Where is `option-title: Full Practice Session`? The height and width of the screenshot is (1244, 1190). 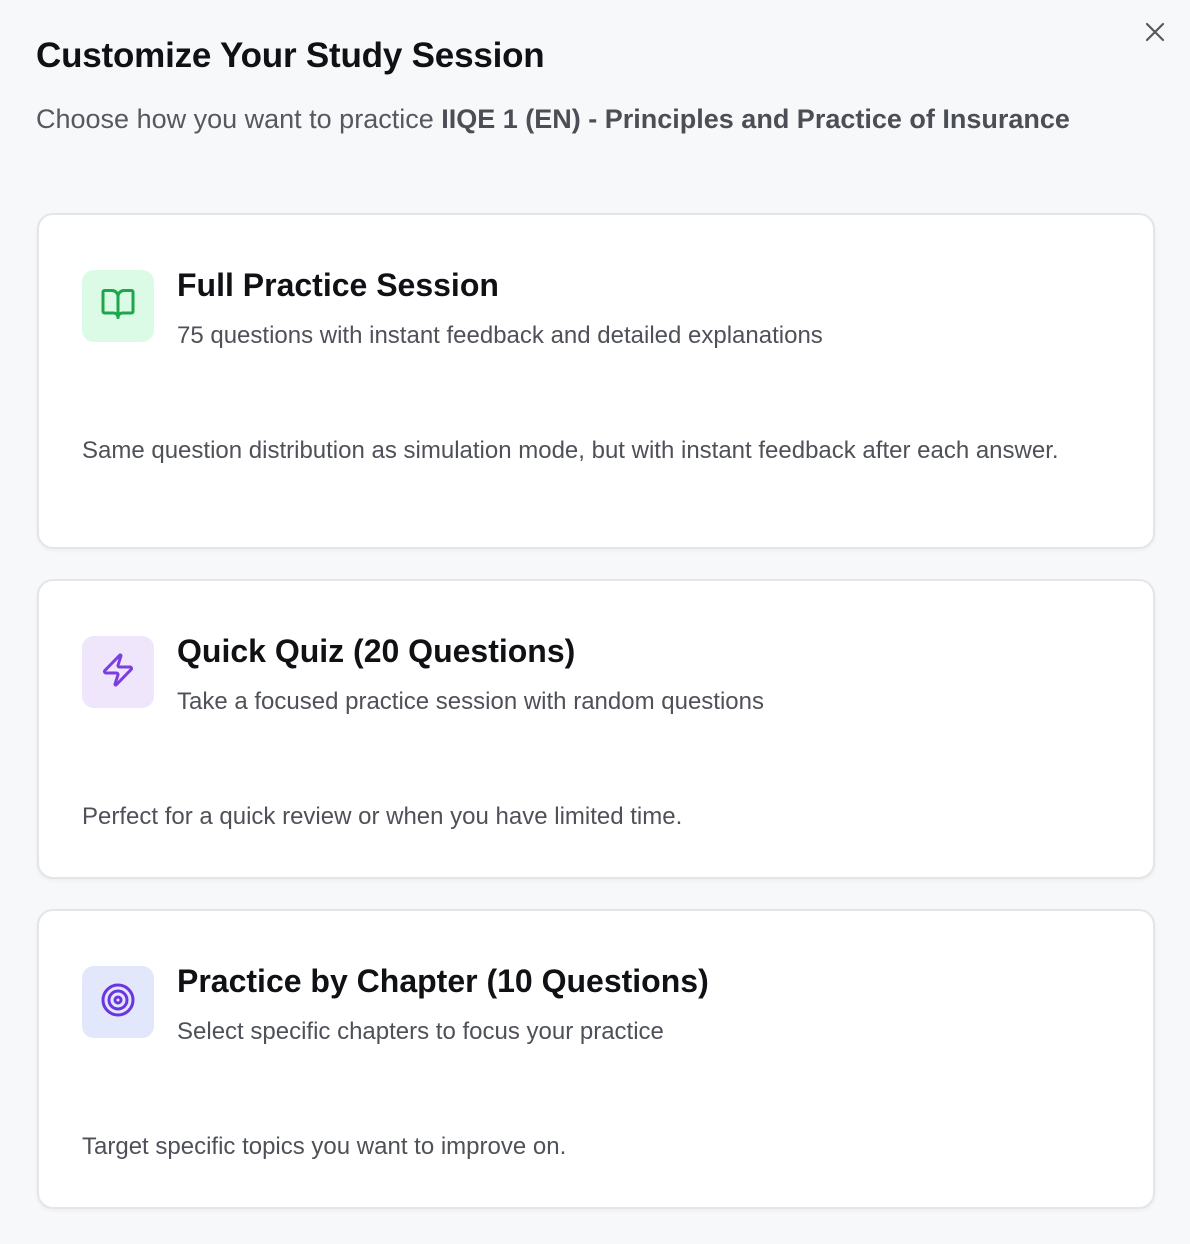
option-title: Full Practice Session is located at coordinates (338, 285).